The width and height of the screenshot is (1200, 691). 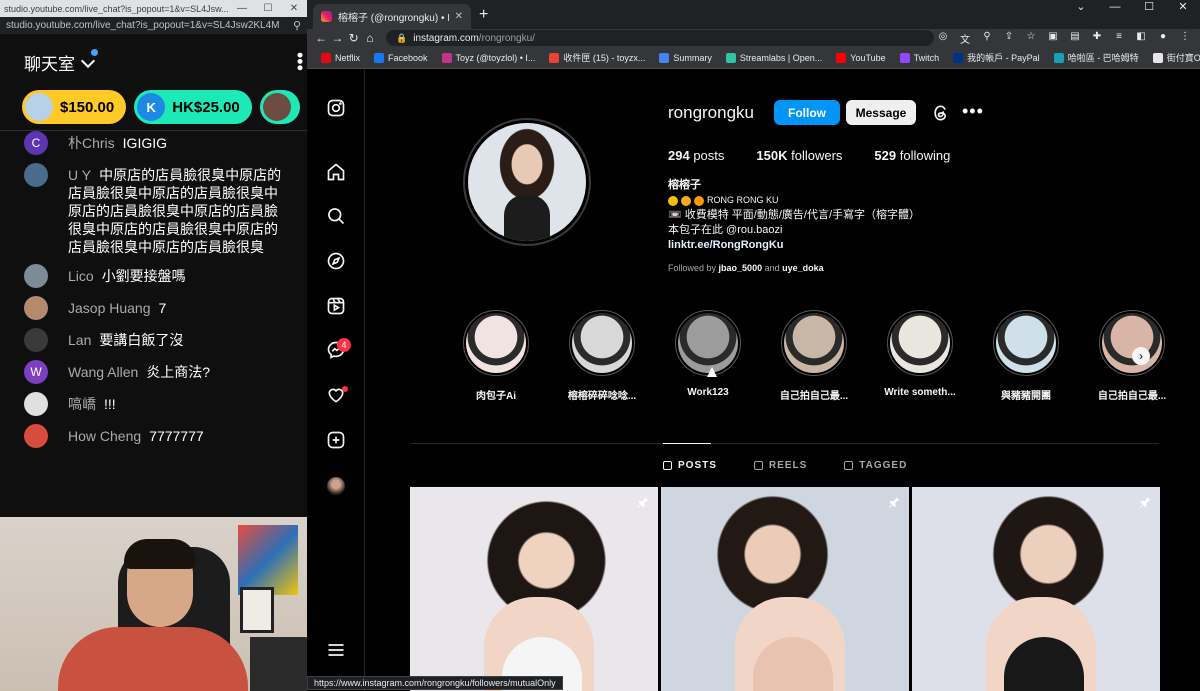 What do you see at coordinates (685, 57) in the screenshot?
I see `bookmark-item: Summary` at bounding box center [685, 57].